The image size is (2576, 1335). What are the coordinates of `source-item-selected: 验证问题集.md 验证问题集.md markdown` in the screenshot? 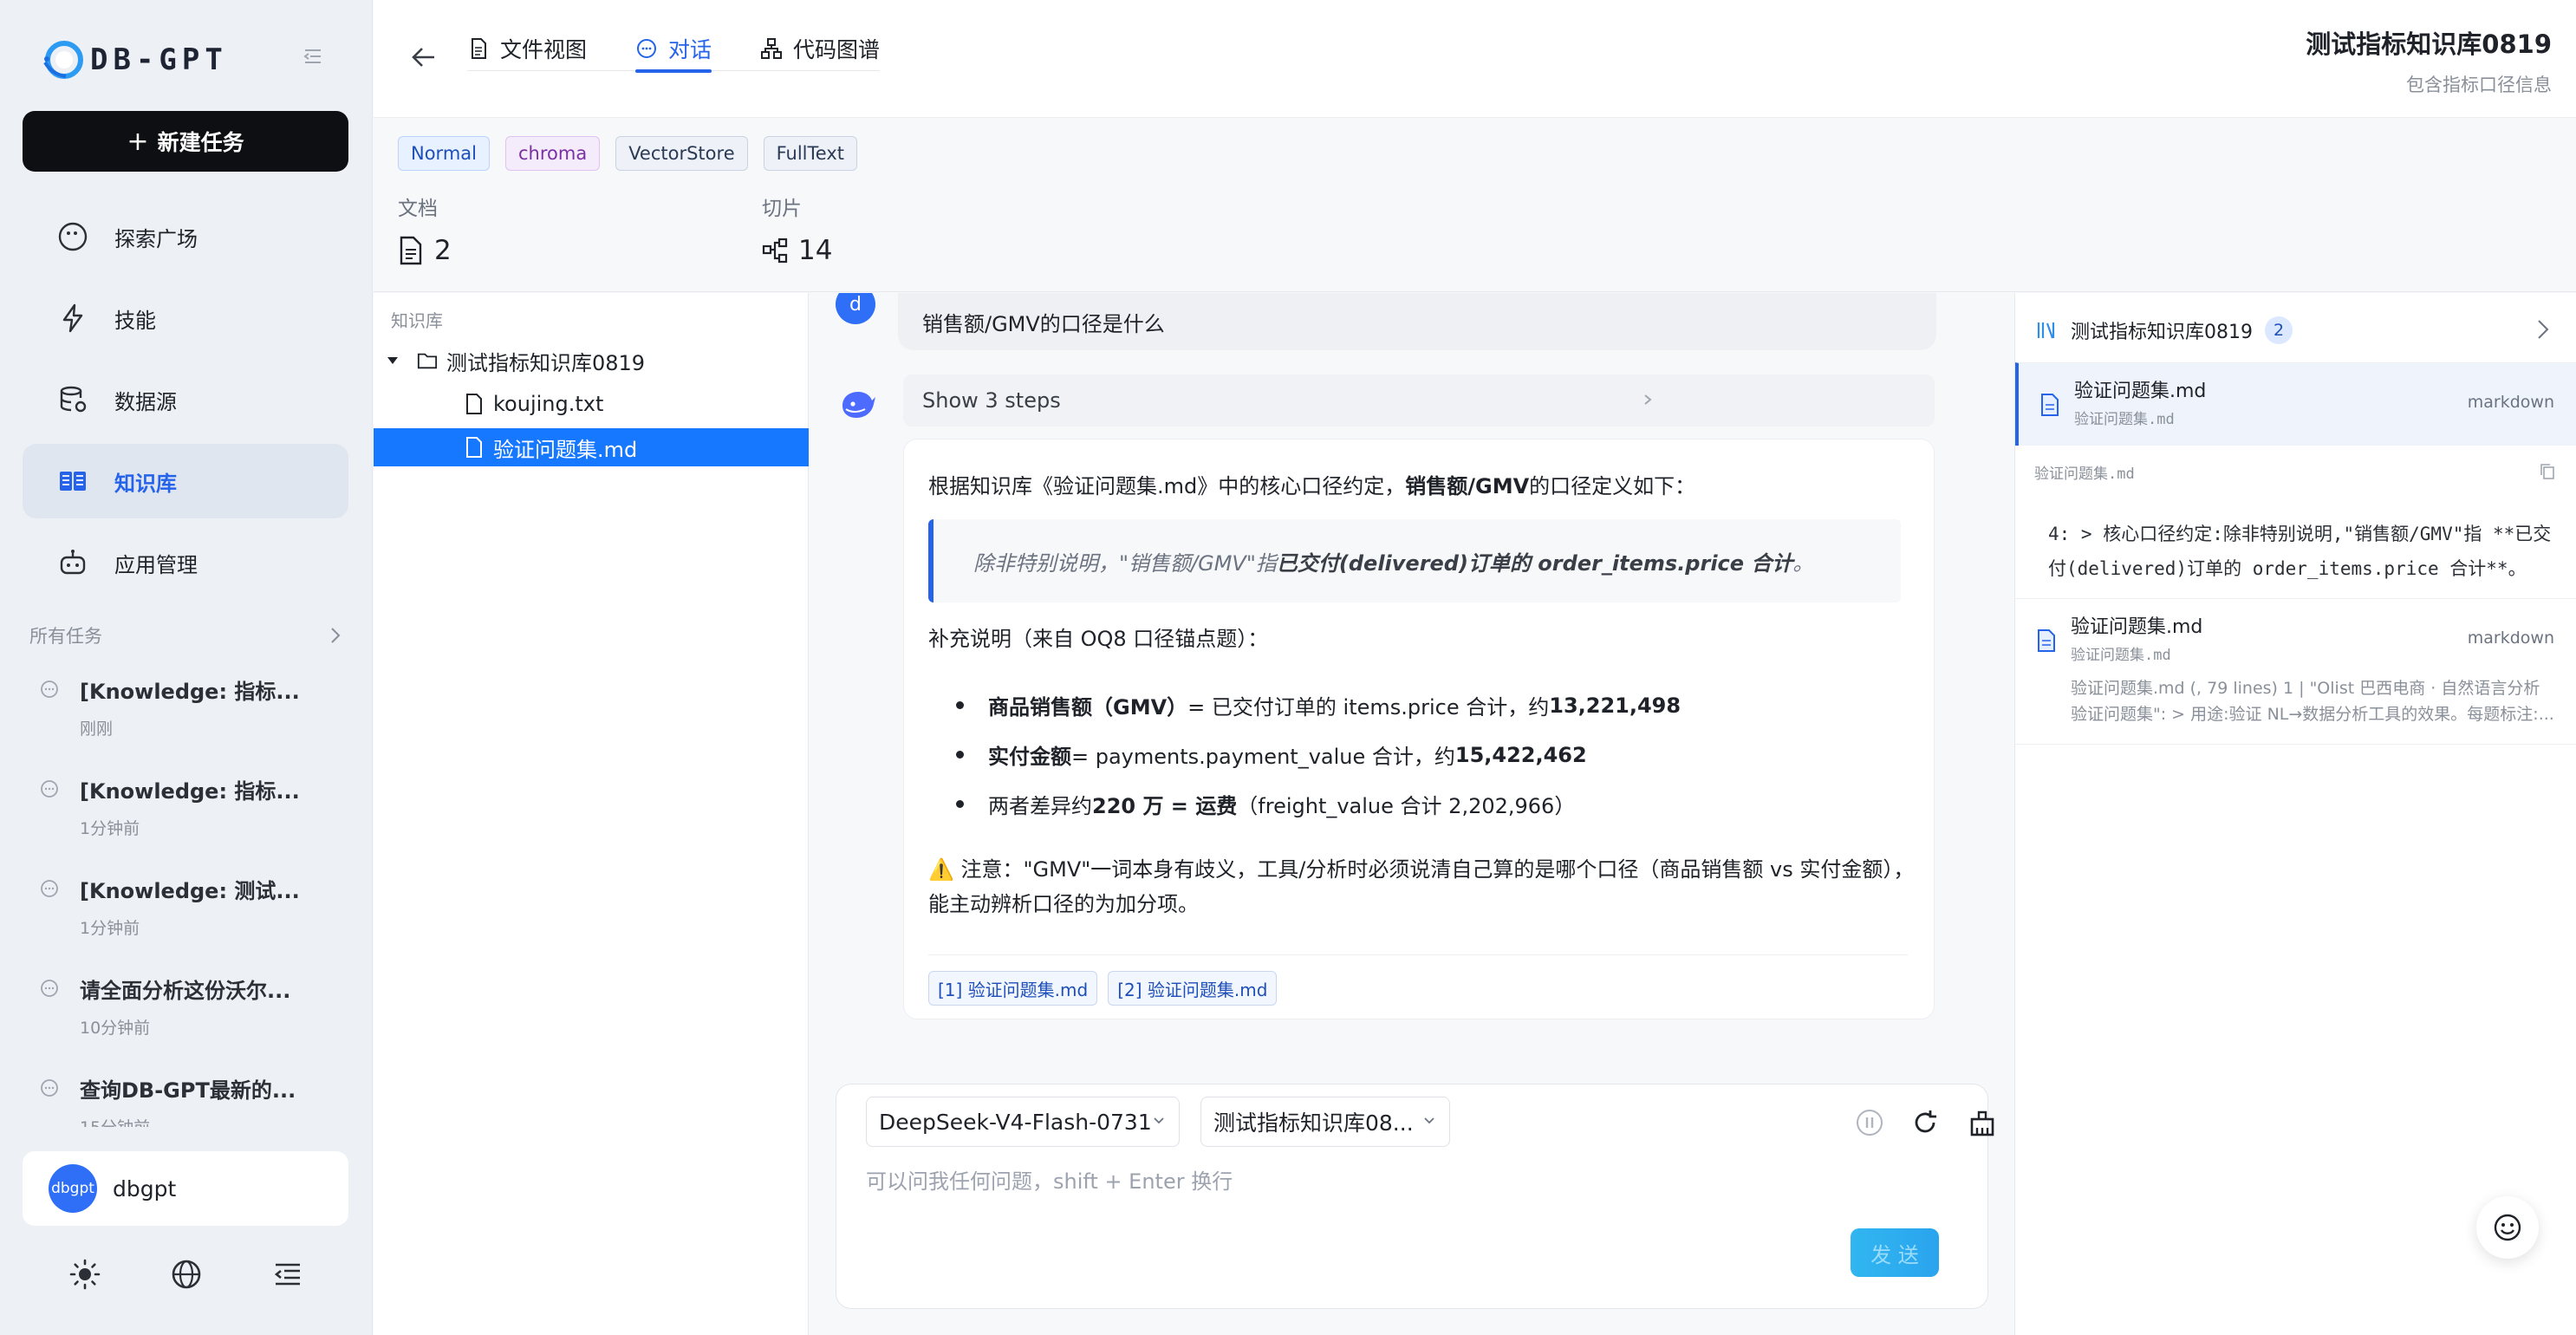 It's located at (2295, 404).